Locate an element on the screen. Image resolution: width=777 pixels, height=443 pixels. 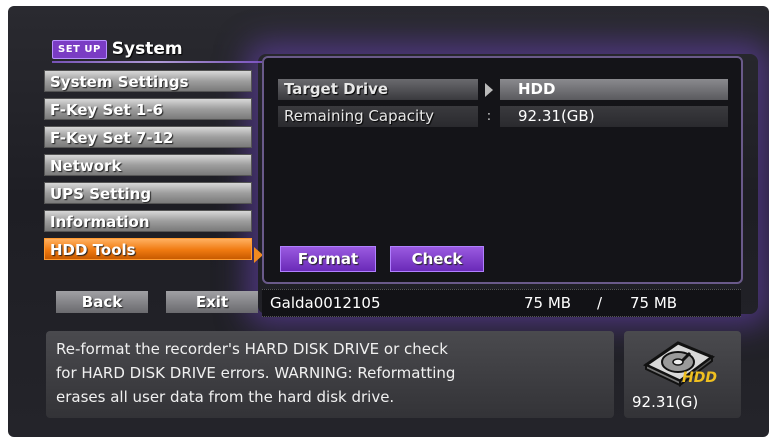
target-drive-row: Target Drive HDD is located at coordinates (503, 89).